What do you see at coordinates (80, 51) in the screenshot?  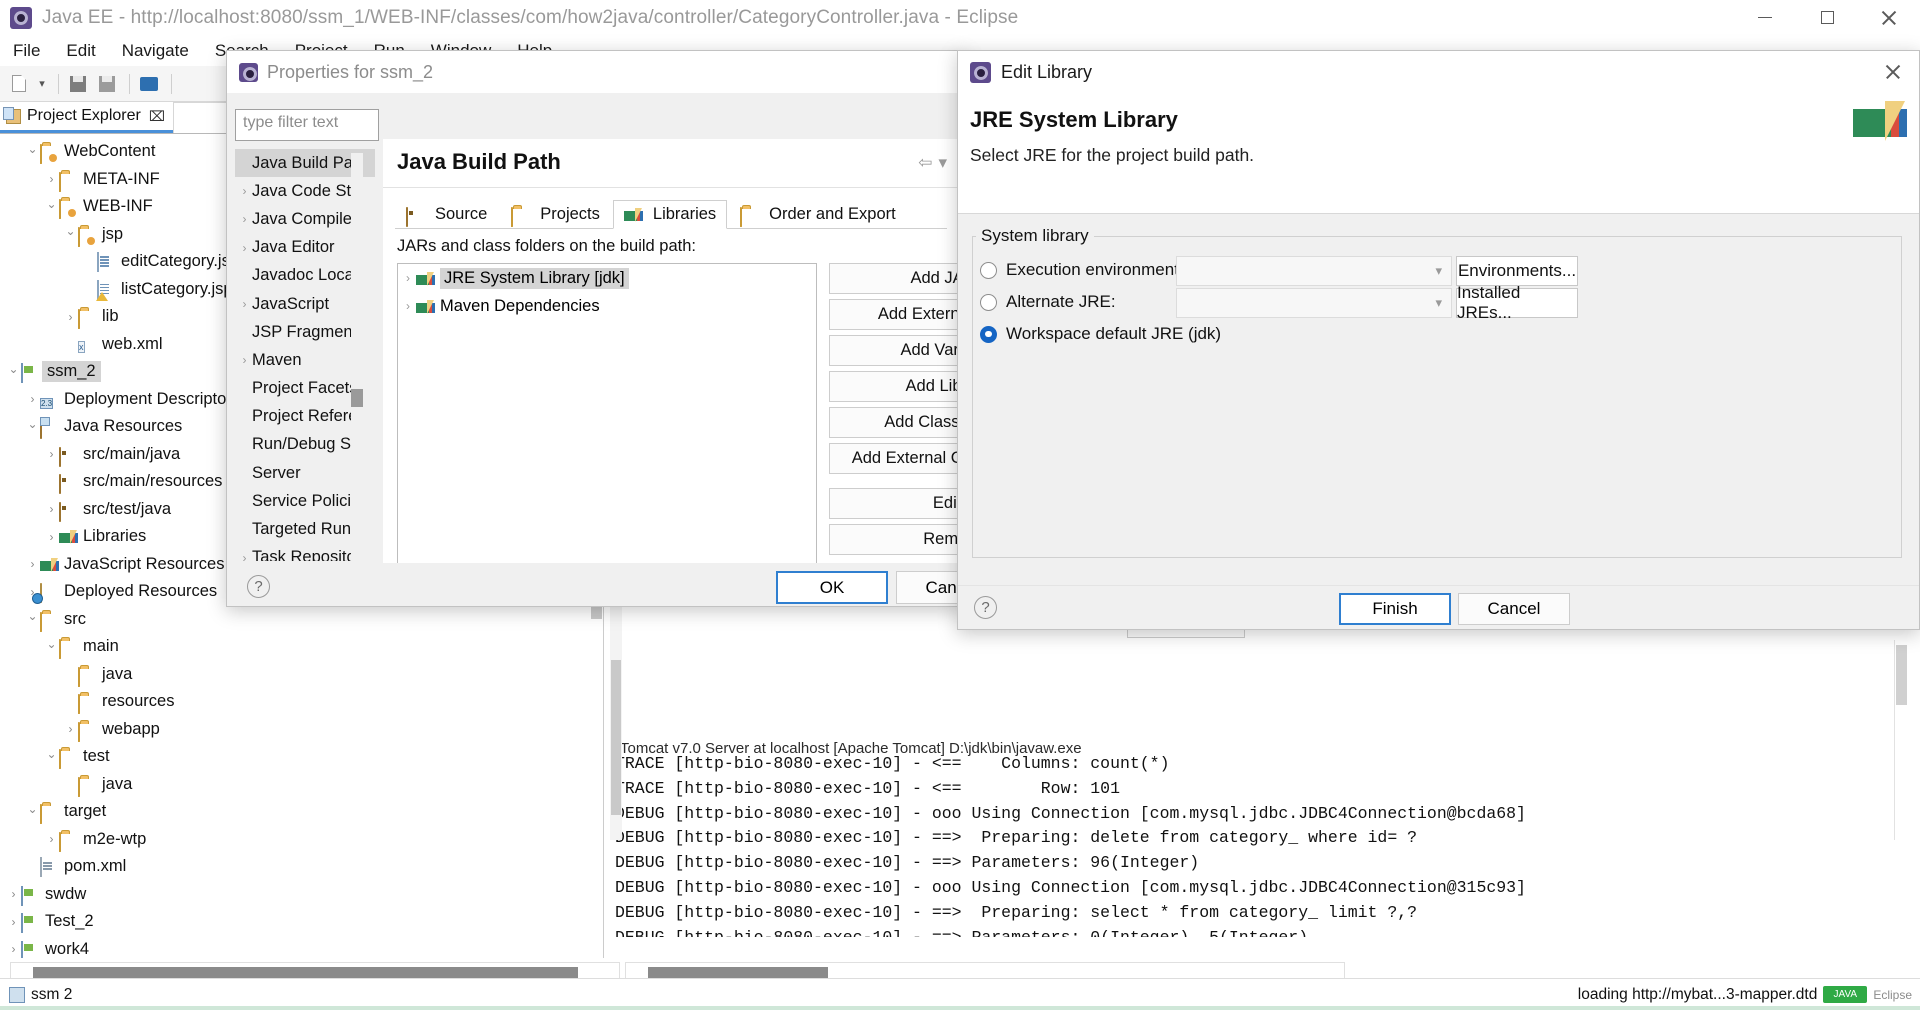 I see `menu-edit: Edit` at bounding box center [80, 51].